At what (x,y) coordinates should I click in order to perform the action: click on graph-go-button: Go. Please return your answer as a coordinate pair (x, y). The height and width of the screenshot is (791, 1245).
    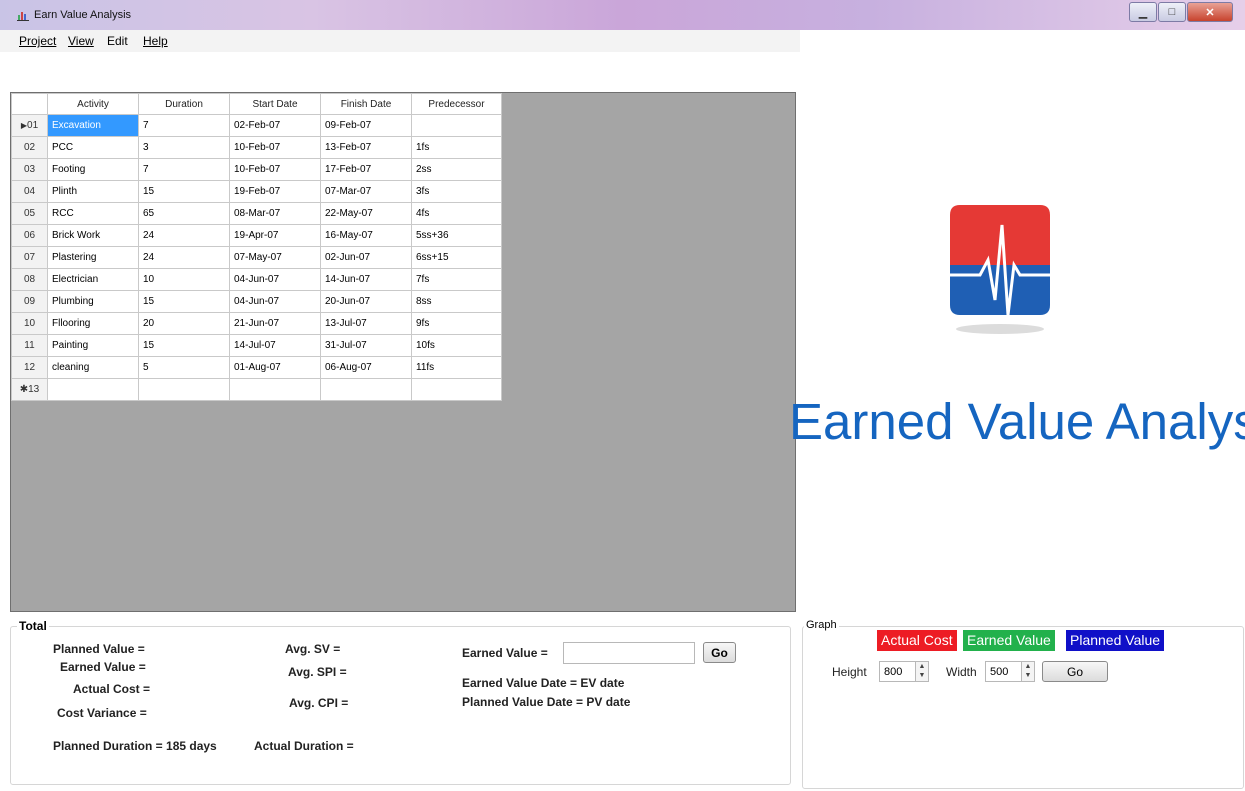
    Looking at the image, I should click on (1075, 671).